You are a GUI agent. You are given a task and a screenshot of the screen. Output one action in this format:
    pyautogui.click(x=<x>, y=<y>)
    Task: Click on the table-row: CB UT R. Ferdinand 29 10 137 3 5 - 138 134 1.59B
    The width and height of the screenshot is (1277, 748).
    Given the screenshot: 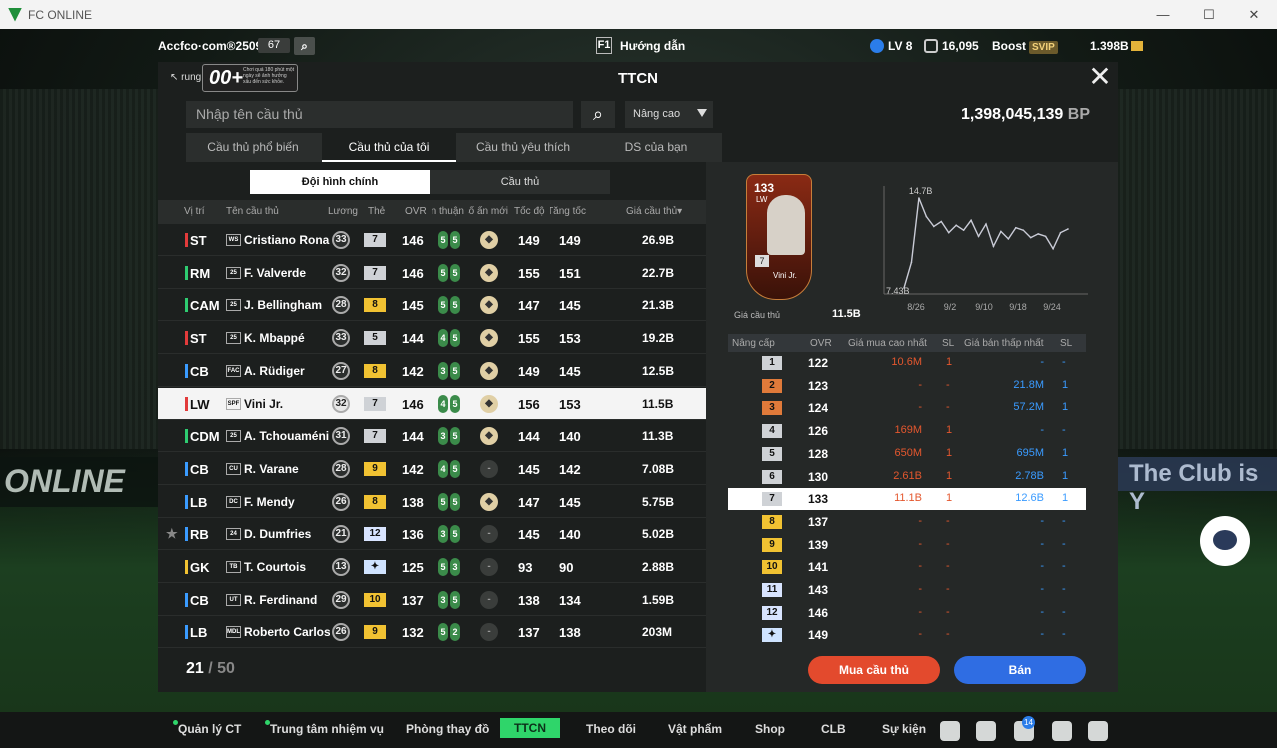 What is the action you would take?
    pyautogui.click(x=432, y=600)
    